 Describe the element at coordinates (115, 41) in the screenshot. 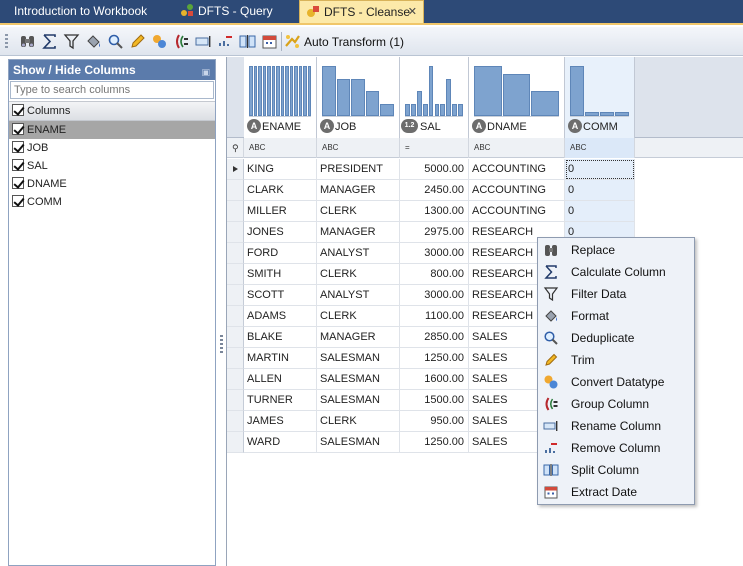

I see `magnifier-icon` at that location.